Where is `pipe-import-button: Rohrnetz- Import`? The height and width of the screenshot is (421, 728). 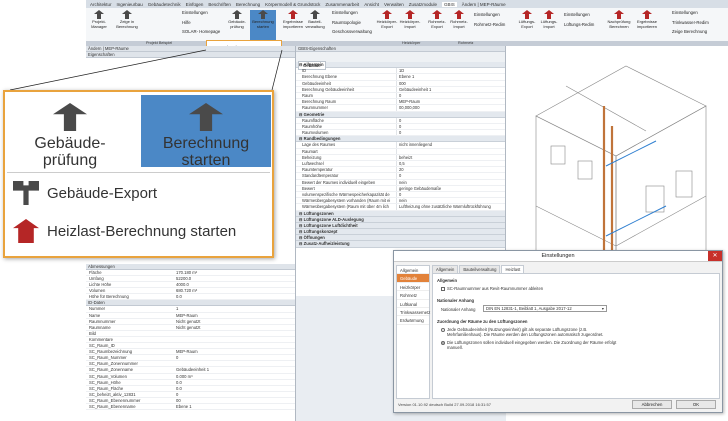 pipe-import-button: Rohrnetz- Import is located at coordinates (459, 19).